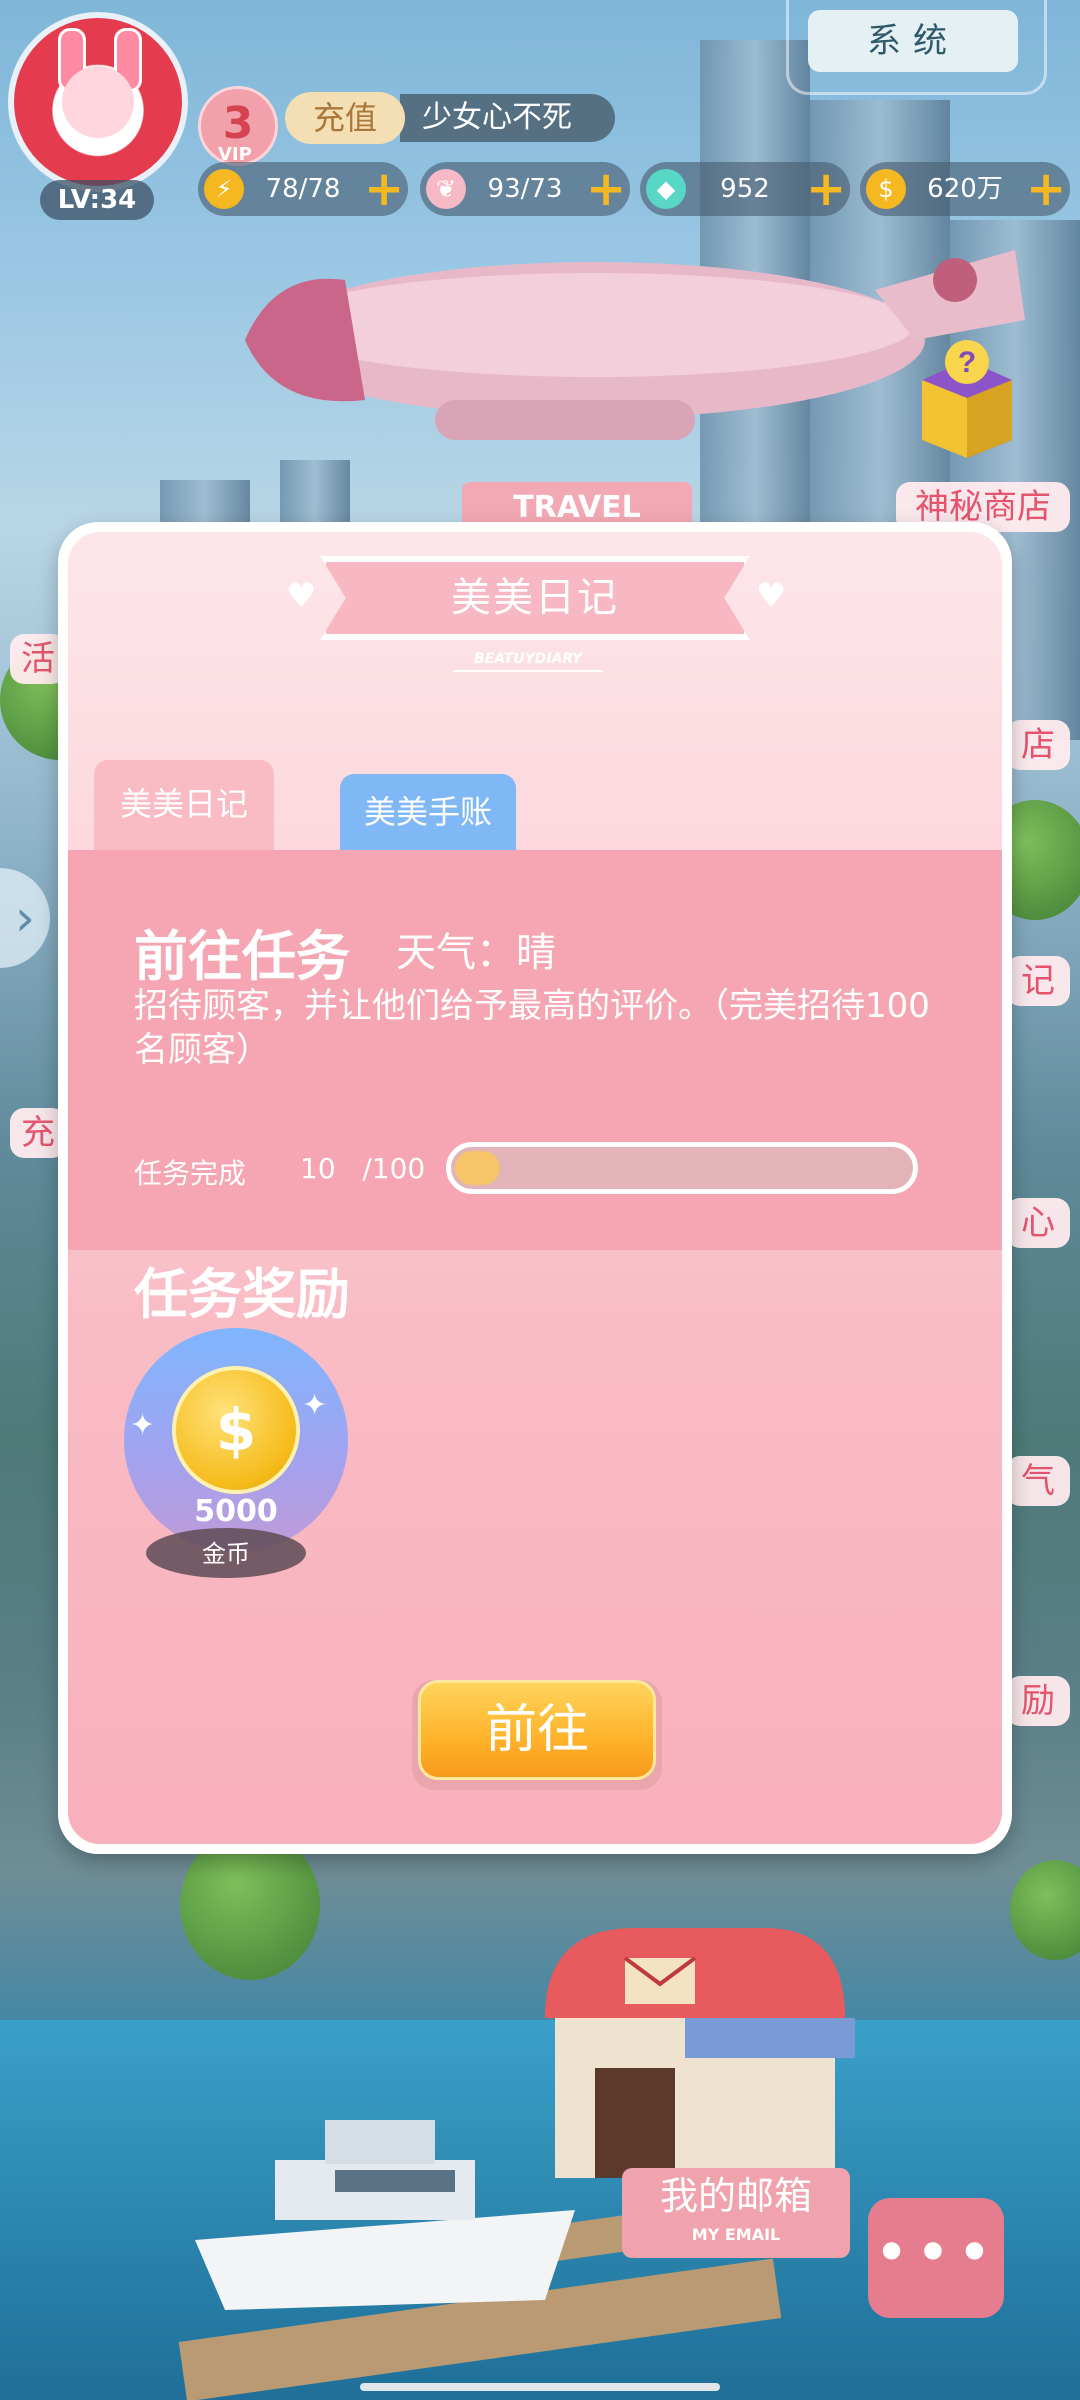 This screenshot has width=1080, height=2400. I want to click on add-diamond-button: +, so click(826, 189).